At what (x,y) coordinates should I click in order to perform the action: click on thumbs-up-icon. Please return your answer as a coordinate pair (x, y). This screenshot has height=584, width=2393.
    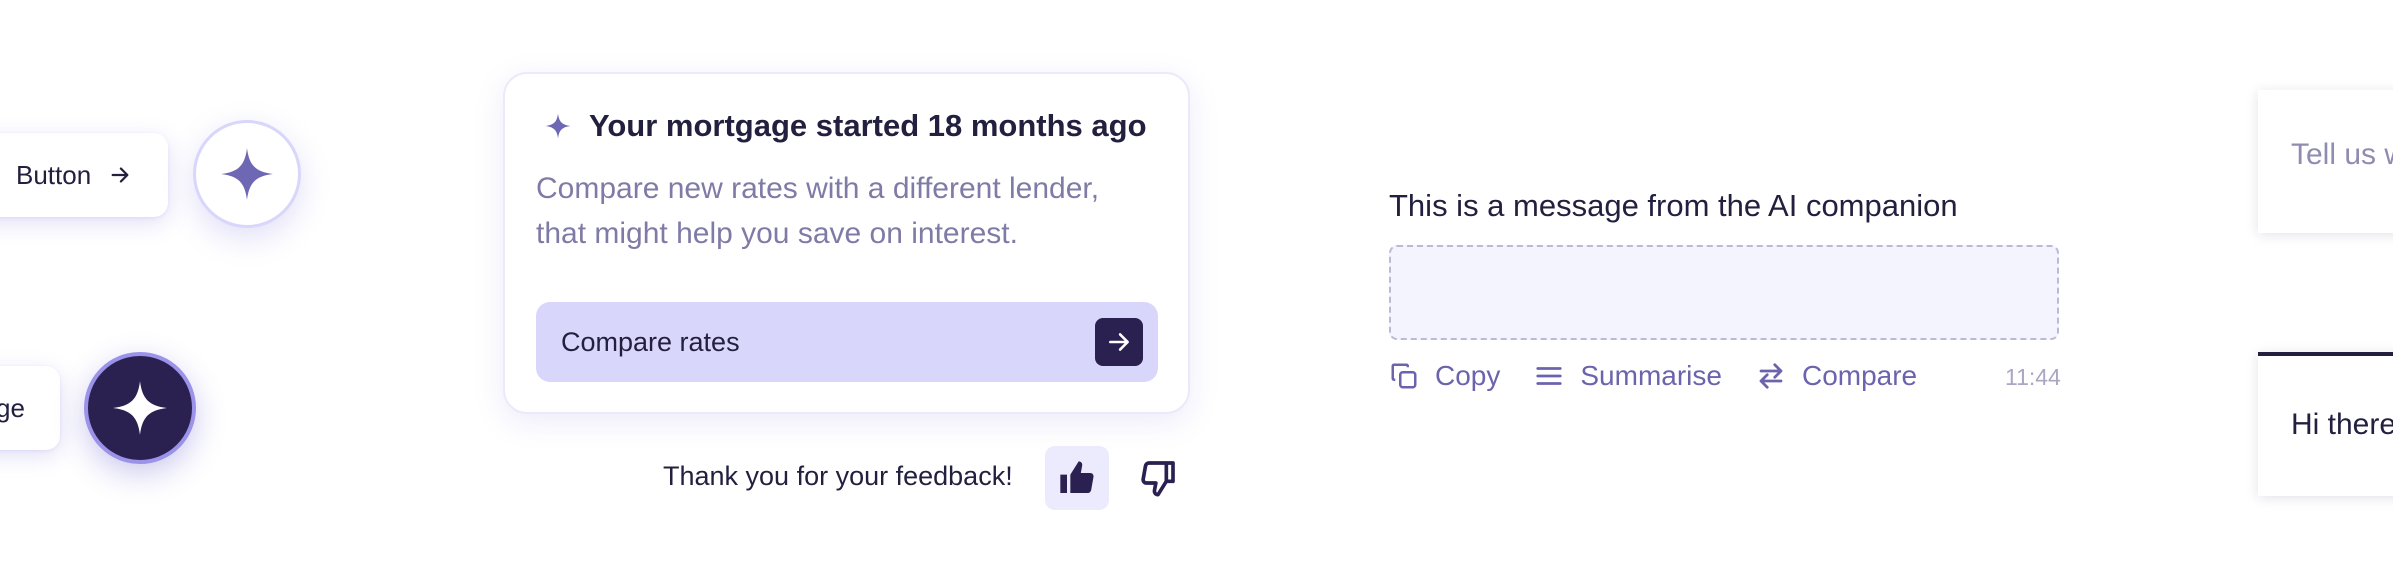
    Looking at the image, I should click on (1077, 478).